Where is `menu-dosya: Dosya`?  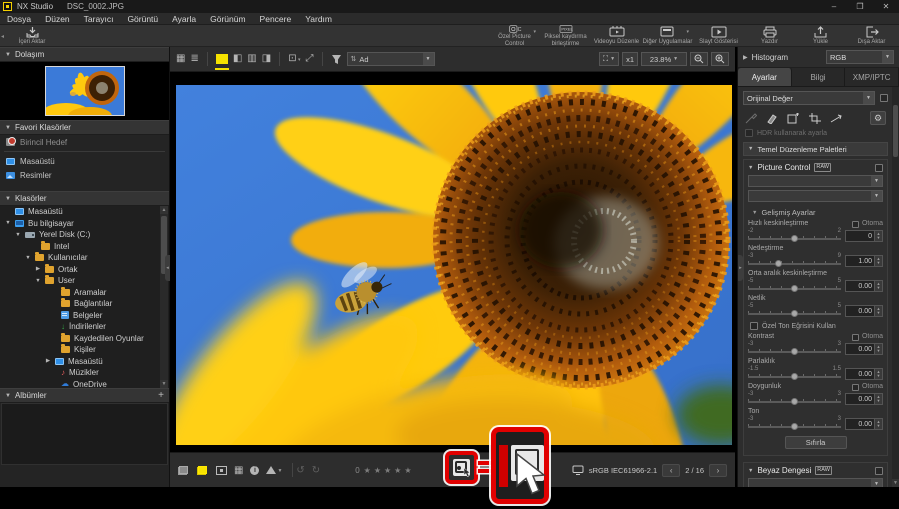
menu-dosya: Dosya is located at coordinates (19, 19).